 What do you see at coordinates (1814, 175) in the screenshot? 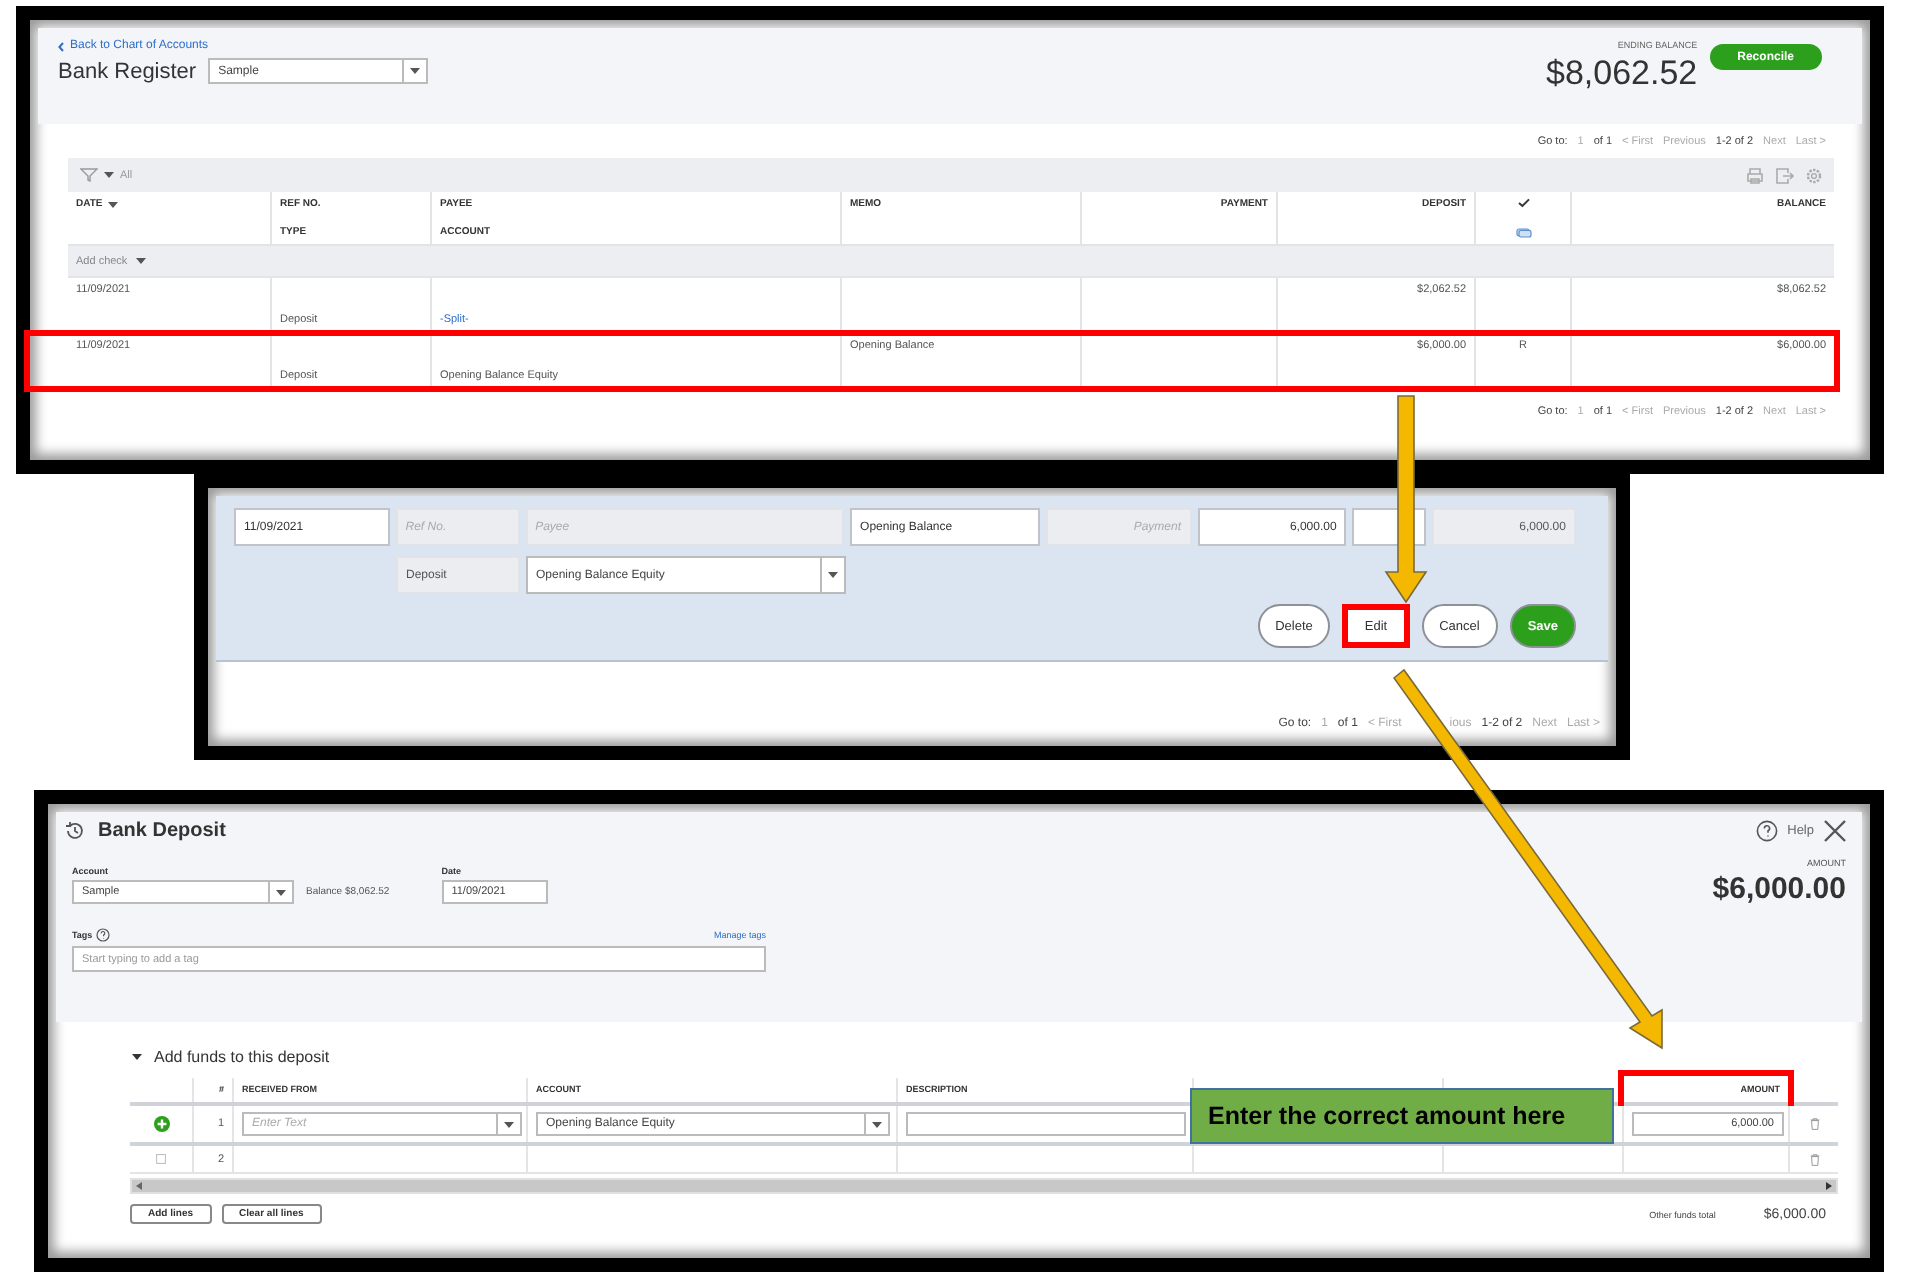
I see `settings-icon` at bounding box center [1814, 175].